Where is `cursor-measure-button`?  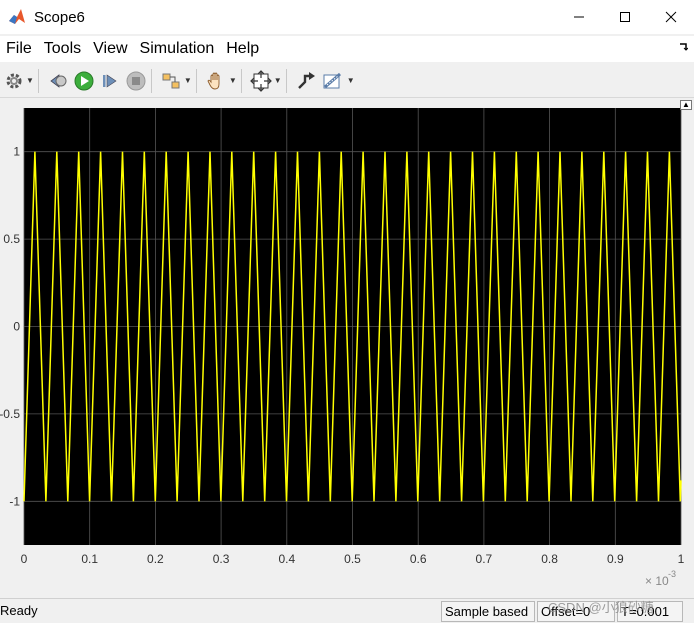
cursor-measure-button is located at coordinates (306, 81).